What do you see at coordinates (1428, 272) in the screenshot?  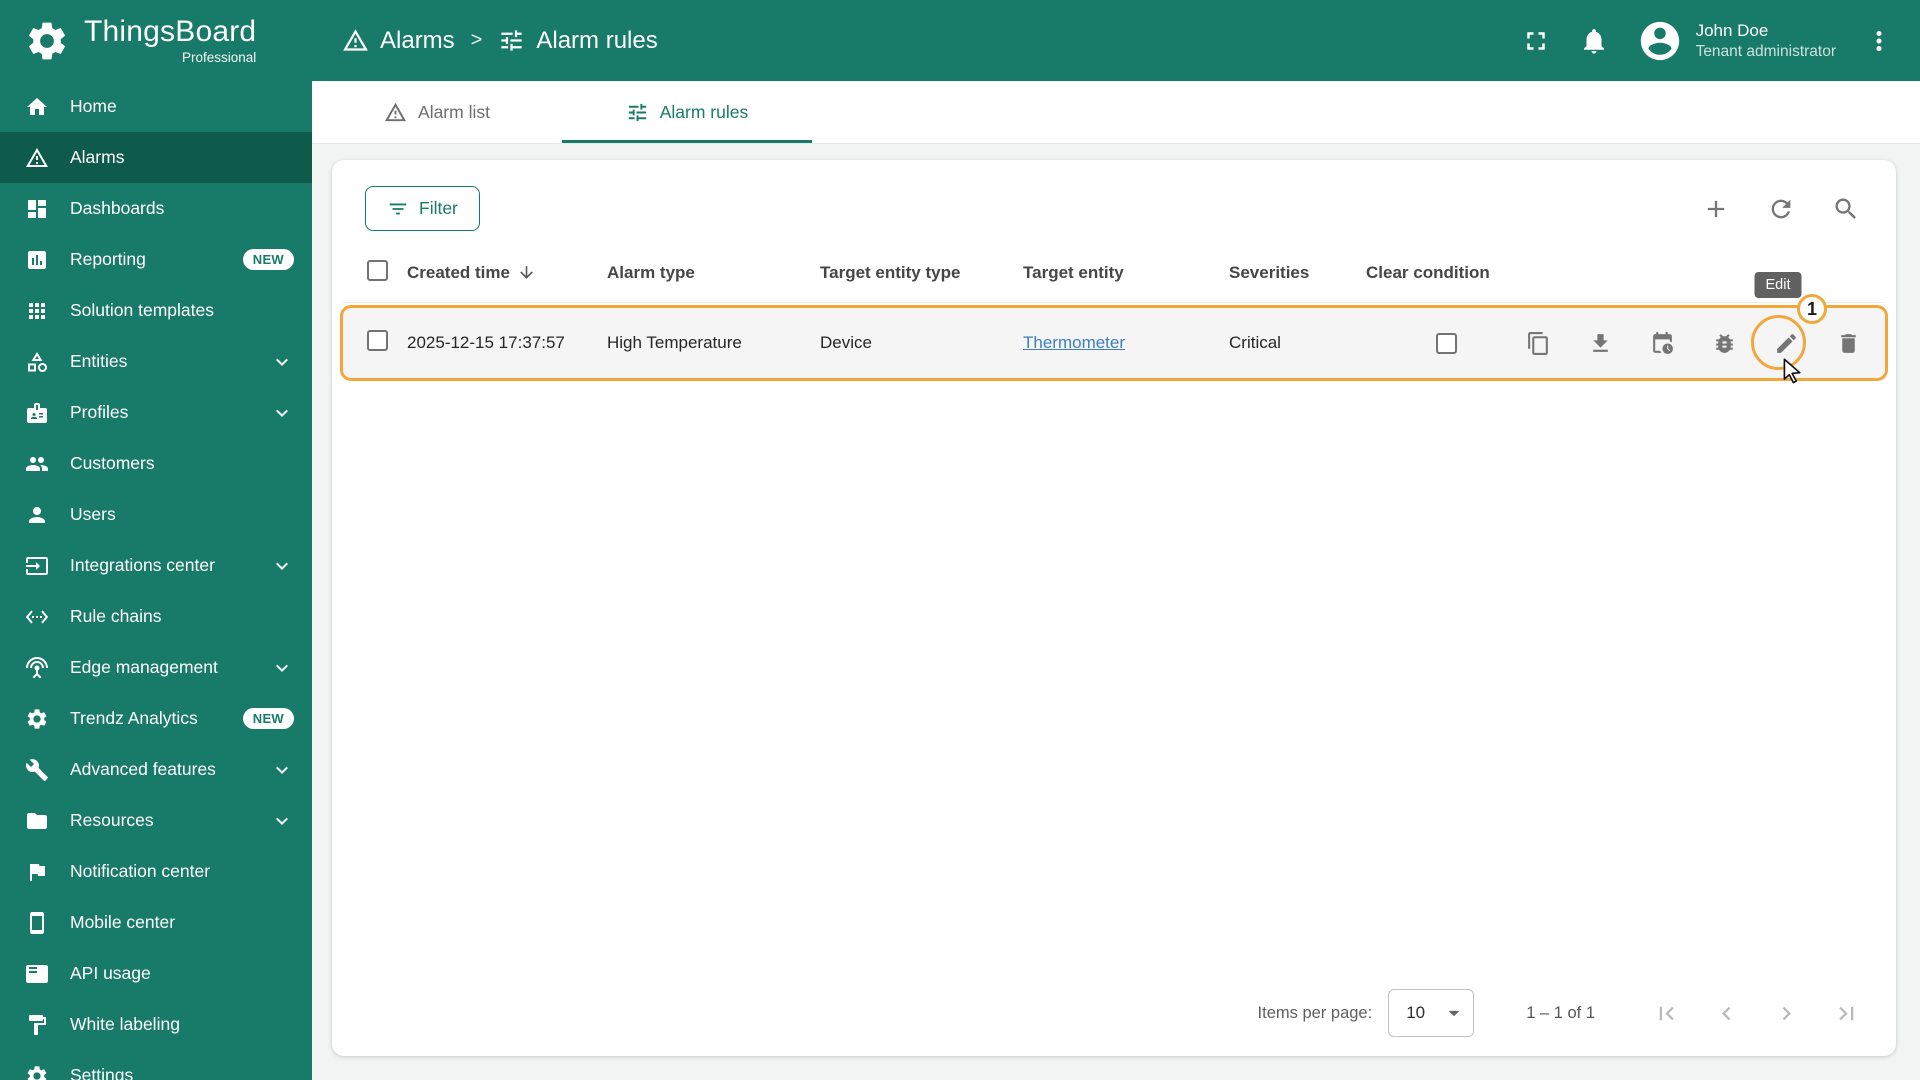 I see `column-label: Clear condition` at bounding box center [1428, 272].